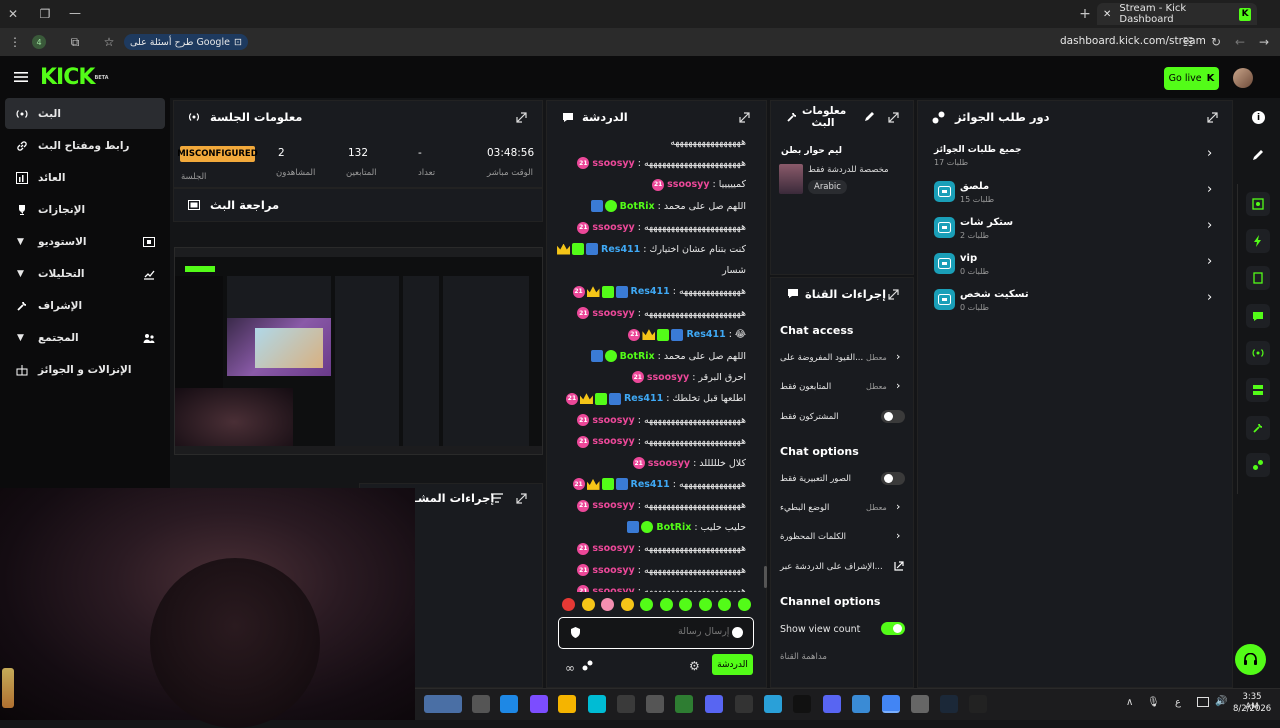 Image resolution: width=1280 pixels, height=728 pixels. Describe the element at coordinates (75, 13) in the screenshot. I see `minimize-window-icon: —` at that location.